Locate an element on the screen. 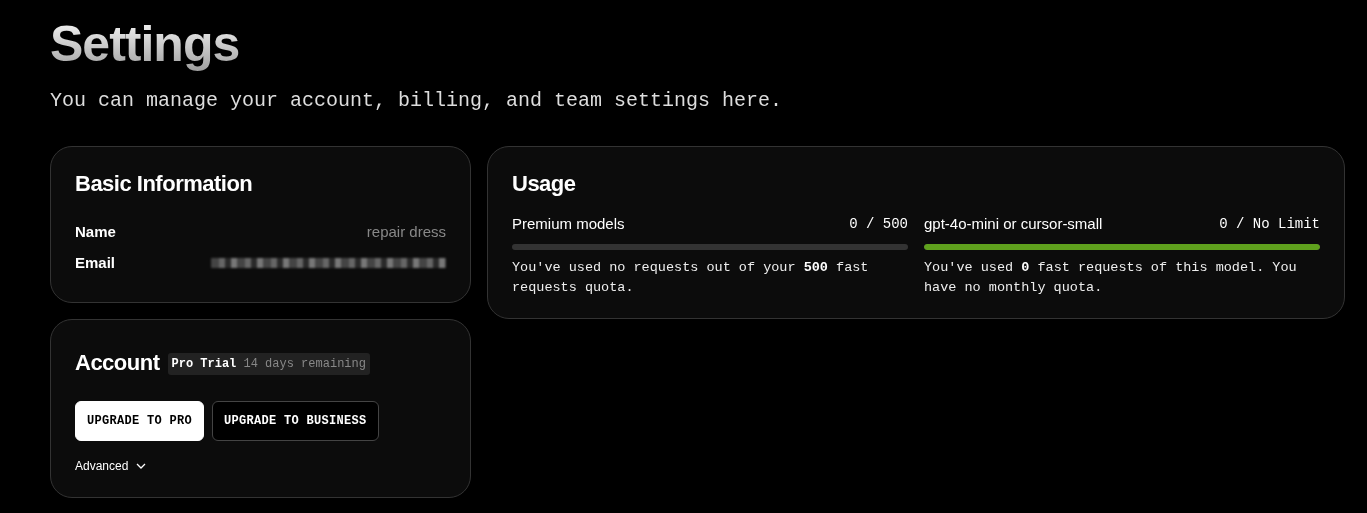  upgrade-pro-button: UPGRADE TO PRO is located at coordinates (140, 420).